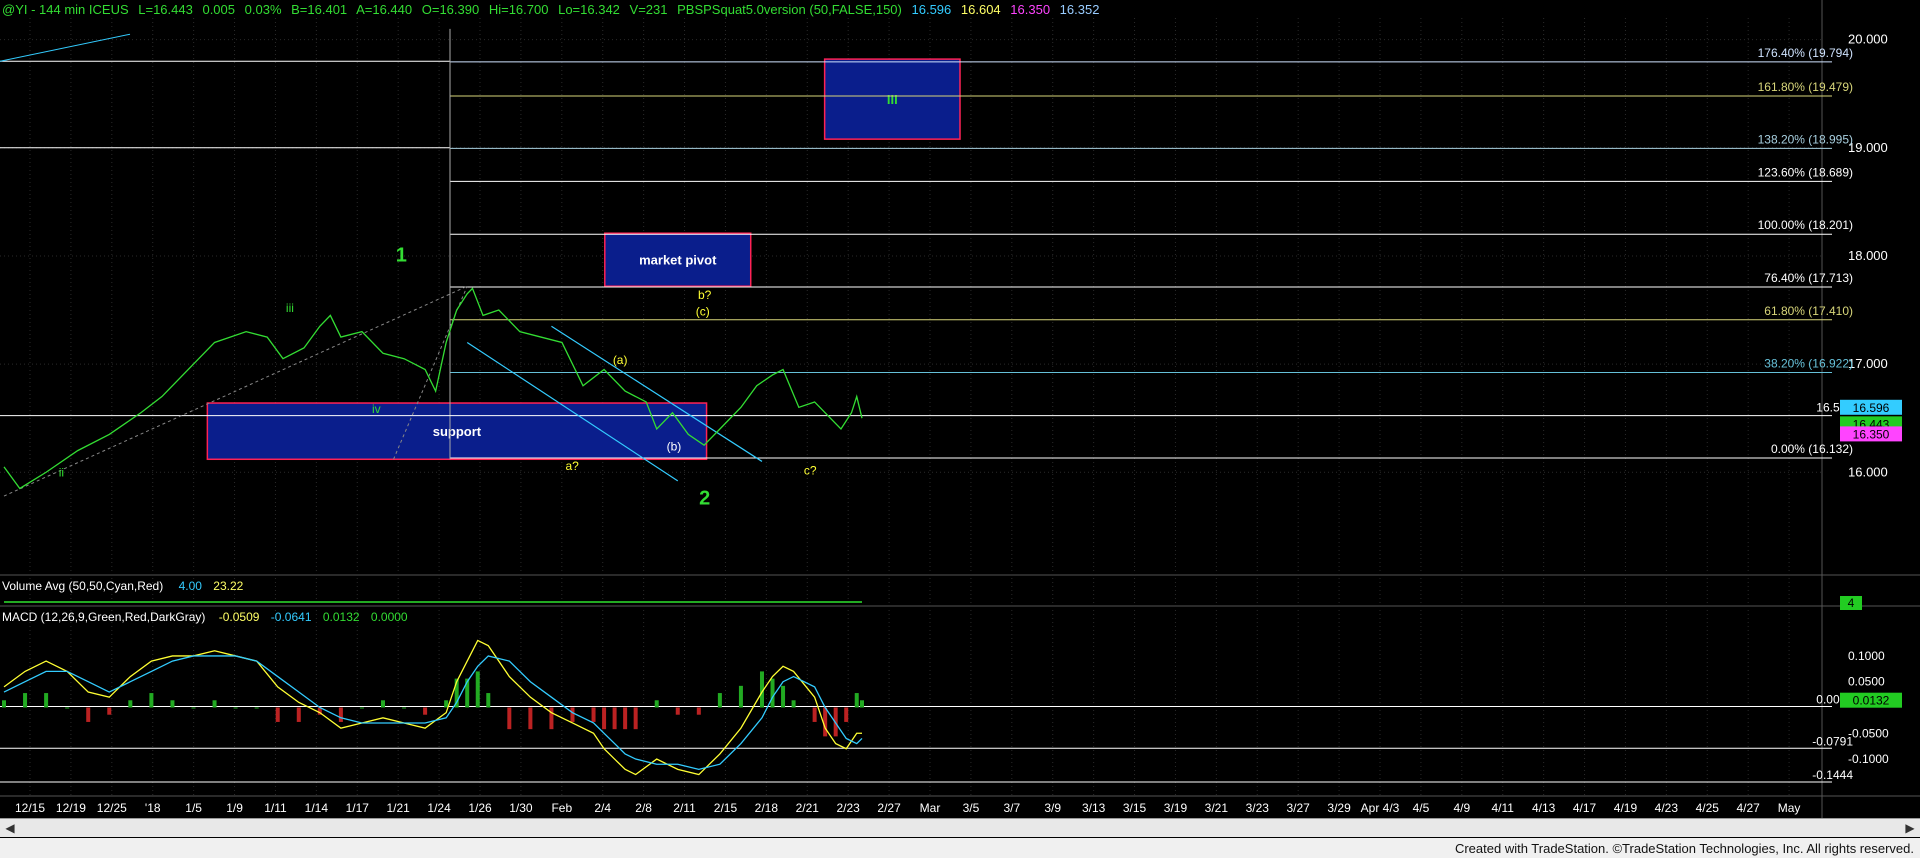 Image resolution: width=1920 pixels, height=858 pixels. Describe the element at coordinates (1299, 808) in the screenshot. I see `x-tick-label: 3/27` at that location.